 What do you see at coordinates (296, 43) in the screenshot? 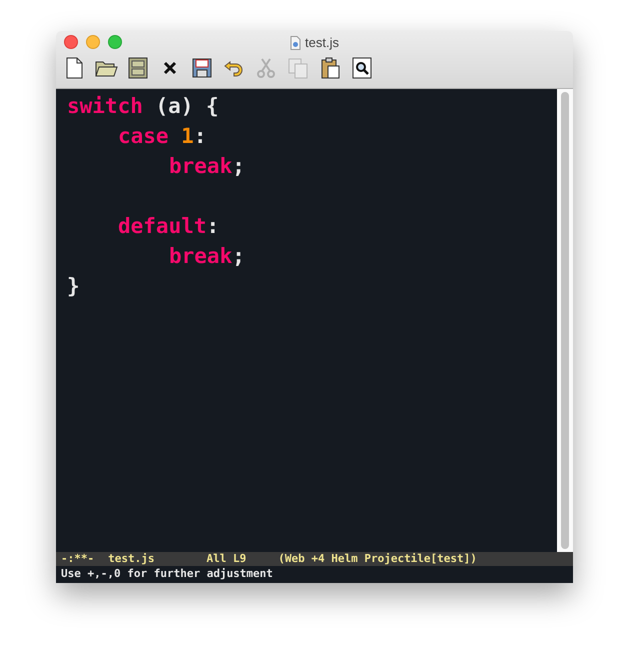
I see `document-icon` at bounding box center [296, 43].